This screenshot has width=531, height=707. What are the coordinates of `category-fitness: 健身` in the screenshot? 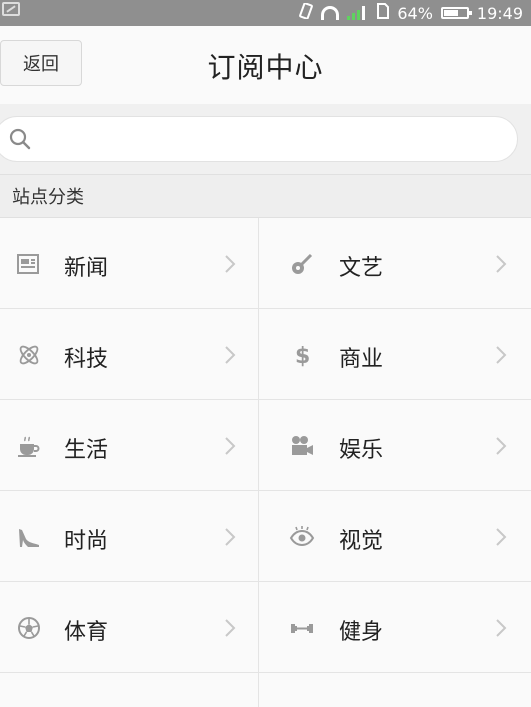 It's located at (394, 627).